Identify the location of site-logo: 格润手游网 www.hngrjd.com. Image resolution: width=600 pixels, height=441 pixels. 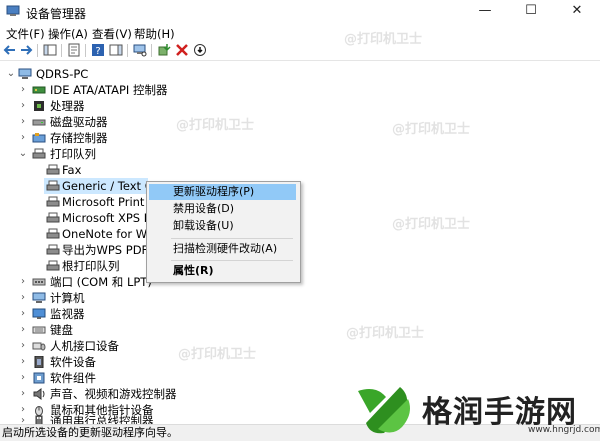
(476, 410).